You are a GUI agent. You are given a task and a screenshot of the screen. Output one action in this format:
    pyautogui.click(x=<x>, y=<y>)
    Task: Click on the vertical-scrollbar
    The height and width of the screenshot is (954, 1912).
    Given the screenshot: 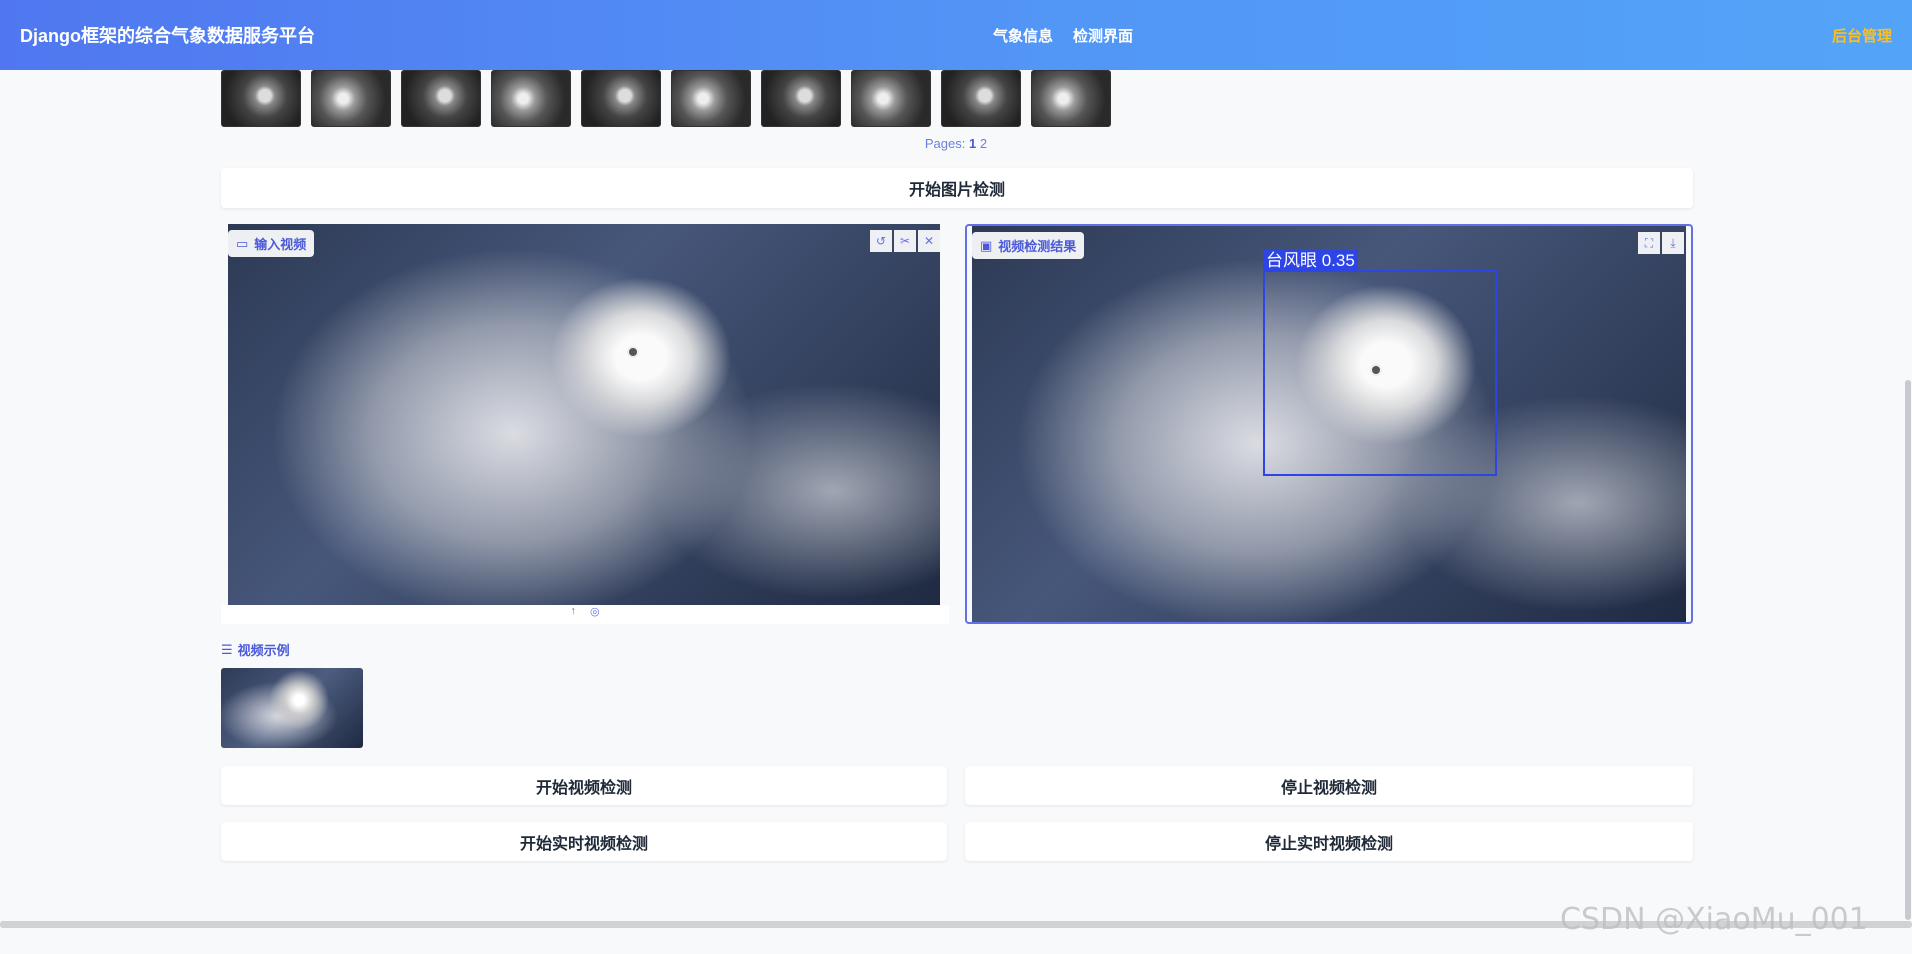 What is the action you would take?
    pyautogui.click(x=1908, y=650)
    